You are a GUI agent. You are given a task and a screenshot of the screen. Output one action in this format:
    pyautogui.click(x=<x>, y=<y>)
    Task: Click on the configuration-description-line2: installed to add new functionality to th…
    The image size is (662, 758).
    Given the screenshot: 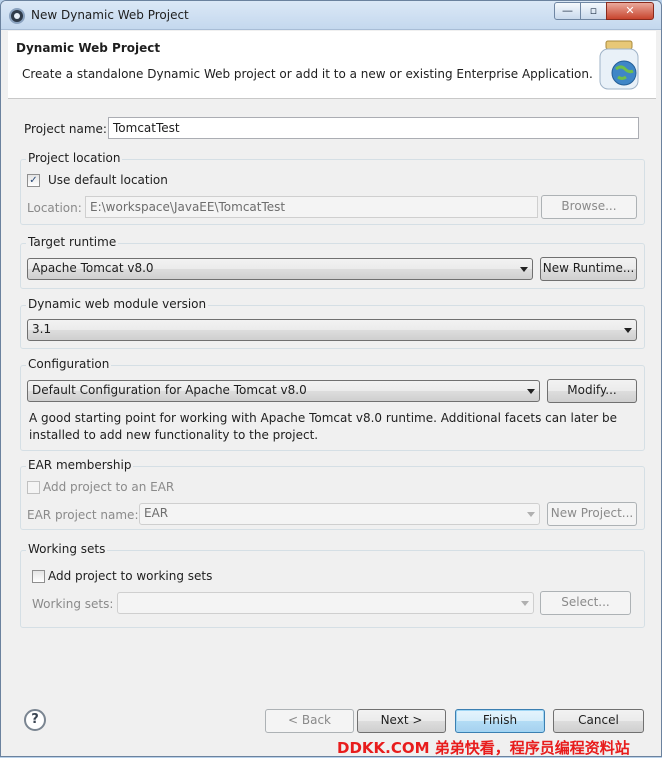 What is the action you would take?
    pyautogui.click(x=174, y=435)
    